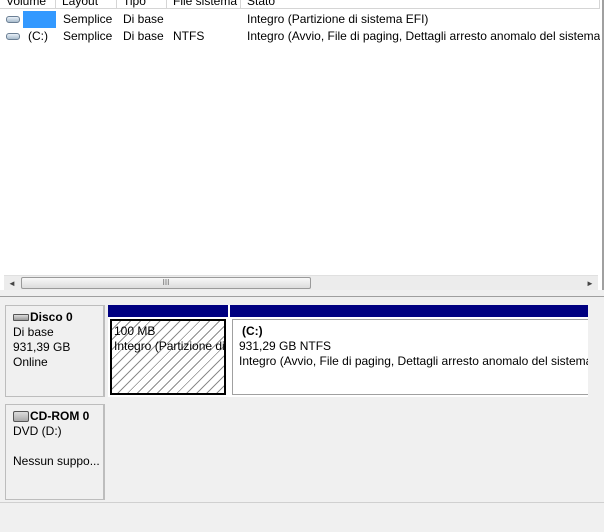 This screenshot has height=532, width=604. What do you see at coordinates (302, 517) in the screenshot?
I see `bottom-strip` at bounding box center [302, 517].